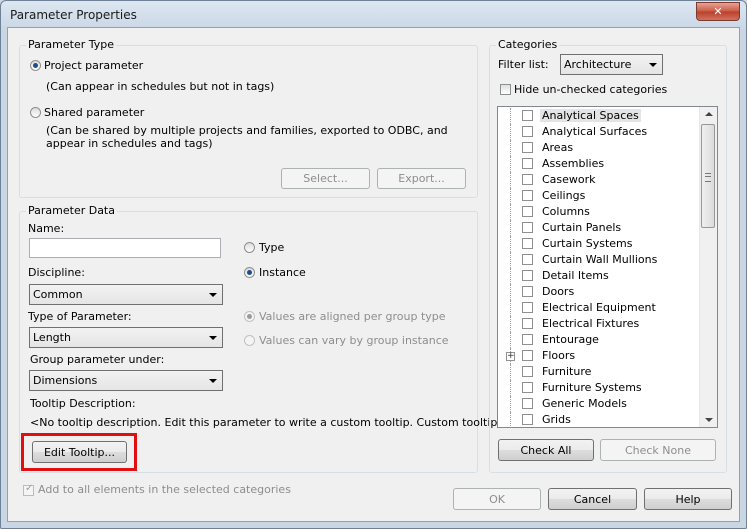 This screenshot has width=747, height=529. What do you see at coordinates (599, 196) in the screenshot?
I see `list-item: Ceilings` at bounding box center [599, 196].